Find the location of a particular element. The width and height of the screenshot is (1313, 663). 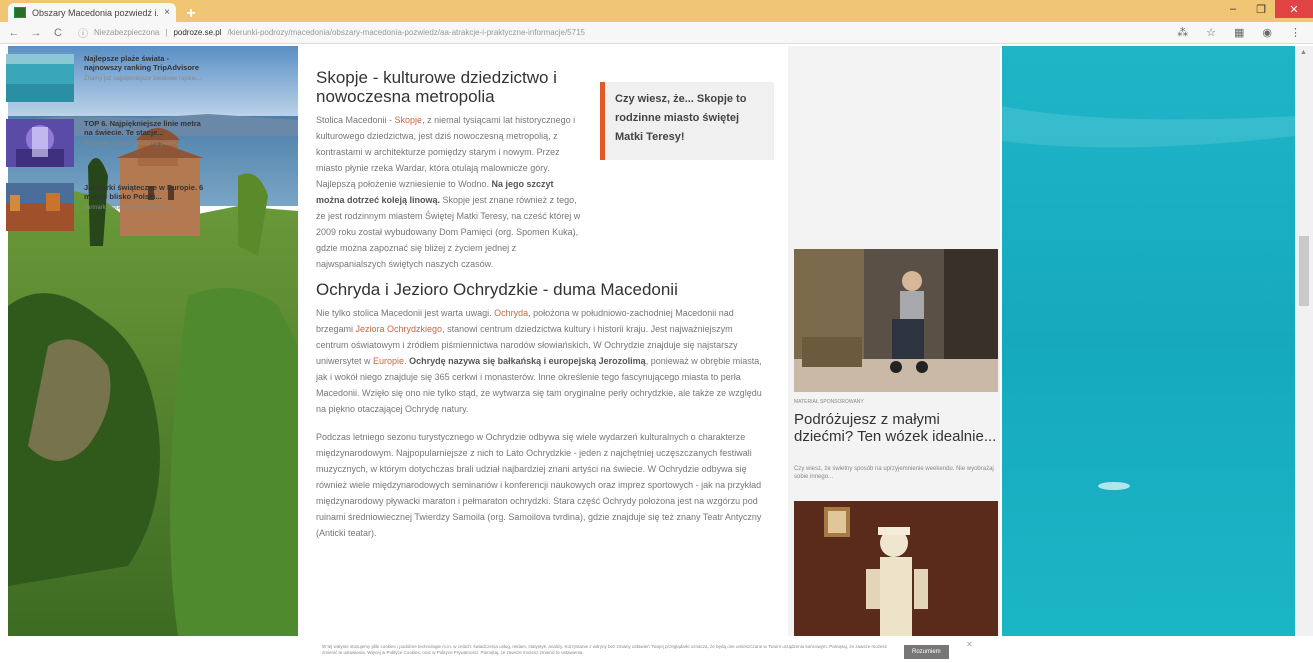

sponsored-label: MATERIAŁ SPONSOROWANY is located at coordinates (829, 402).